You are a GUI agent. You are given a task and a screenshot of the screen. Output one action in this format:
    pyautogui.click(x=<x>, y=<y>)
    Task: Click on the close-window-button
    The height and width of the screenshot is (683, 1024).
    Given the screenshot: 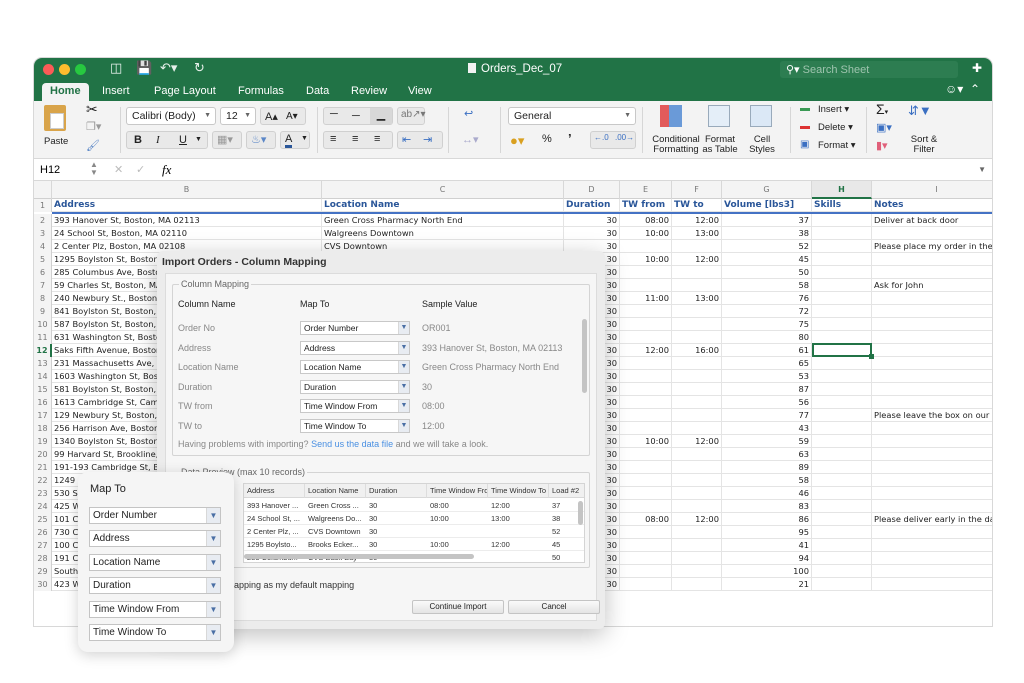 What is the action you would take?
    pyautogui.click(x=48, y=69)
    